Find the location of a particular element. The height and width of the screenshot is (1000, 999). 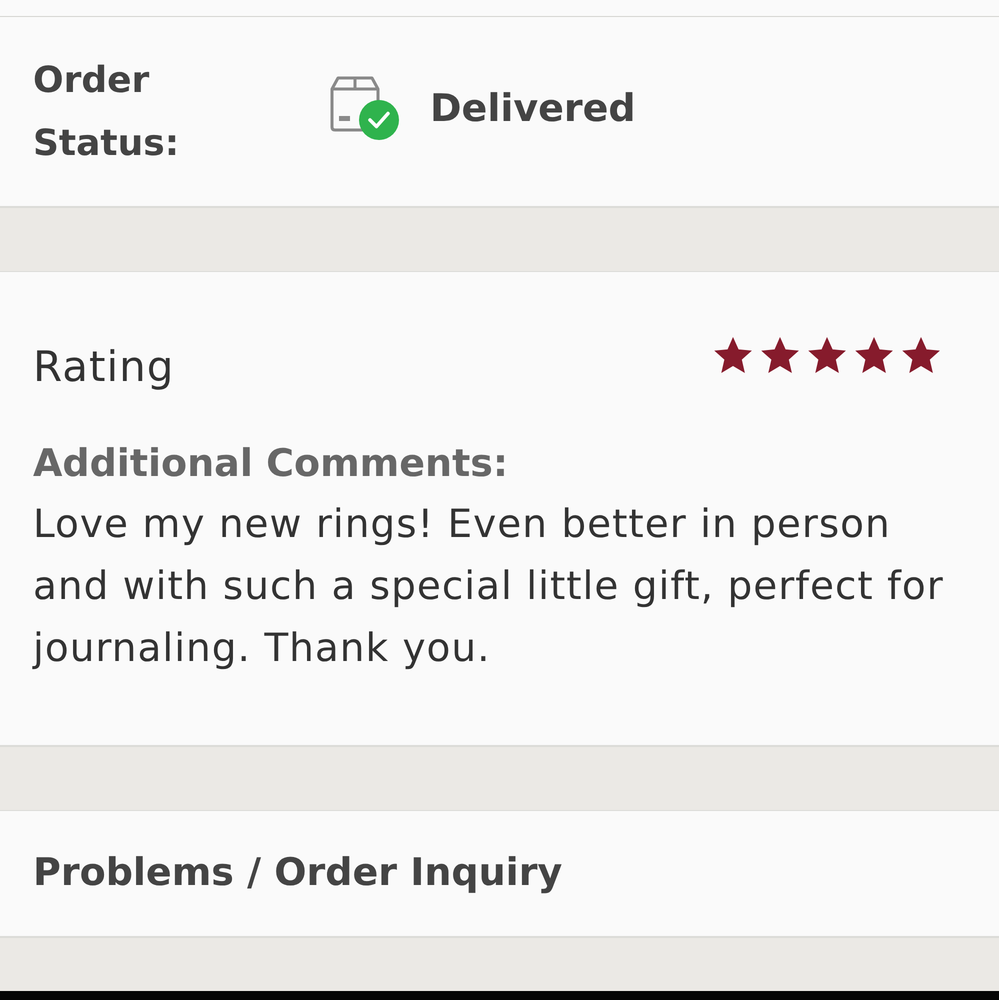

box-check-icon is located at coordinates (365, 107).